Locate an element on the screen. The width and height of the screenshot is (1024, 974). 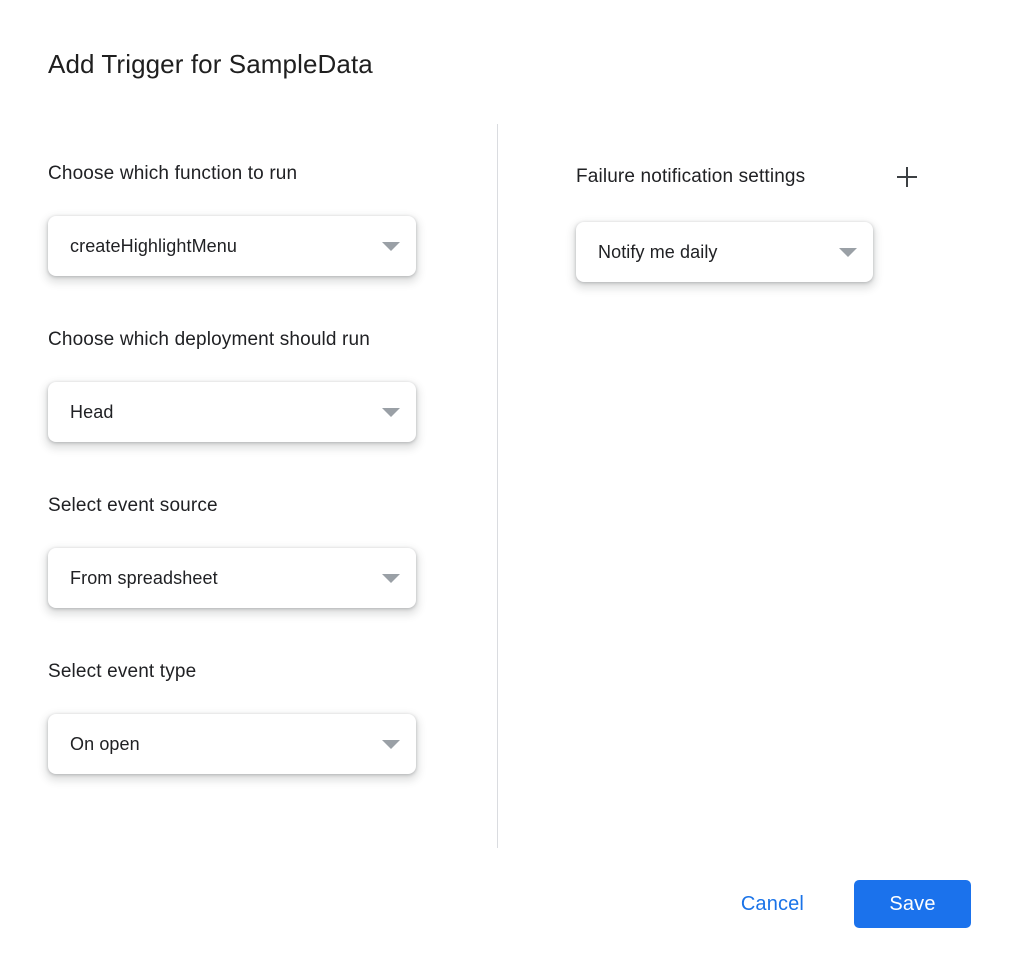
select-function-to-run: createHighlightMenu is located at coordinates (232, 246).